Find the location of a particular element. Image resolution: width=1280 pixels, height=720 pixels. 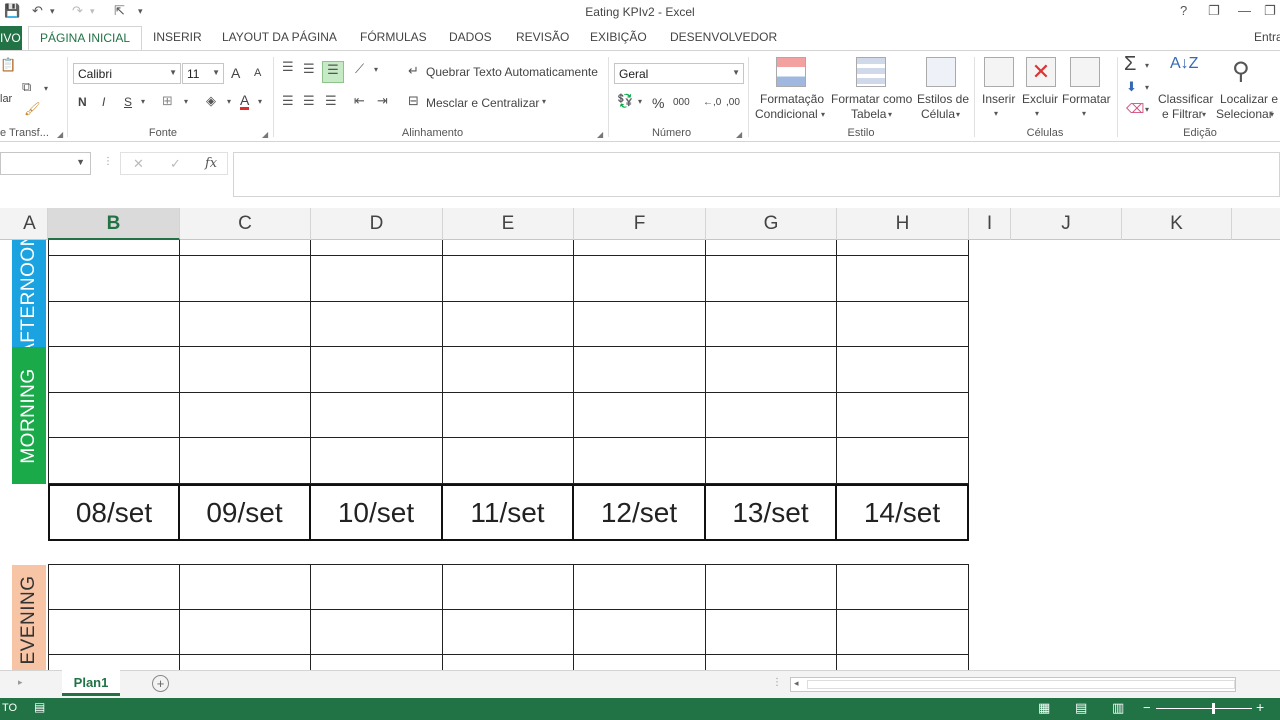

align-middle-icon: ☰ is located at coordinates (309, 69).